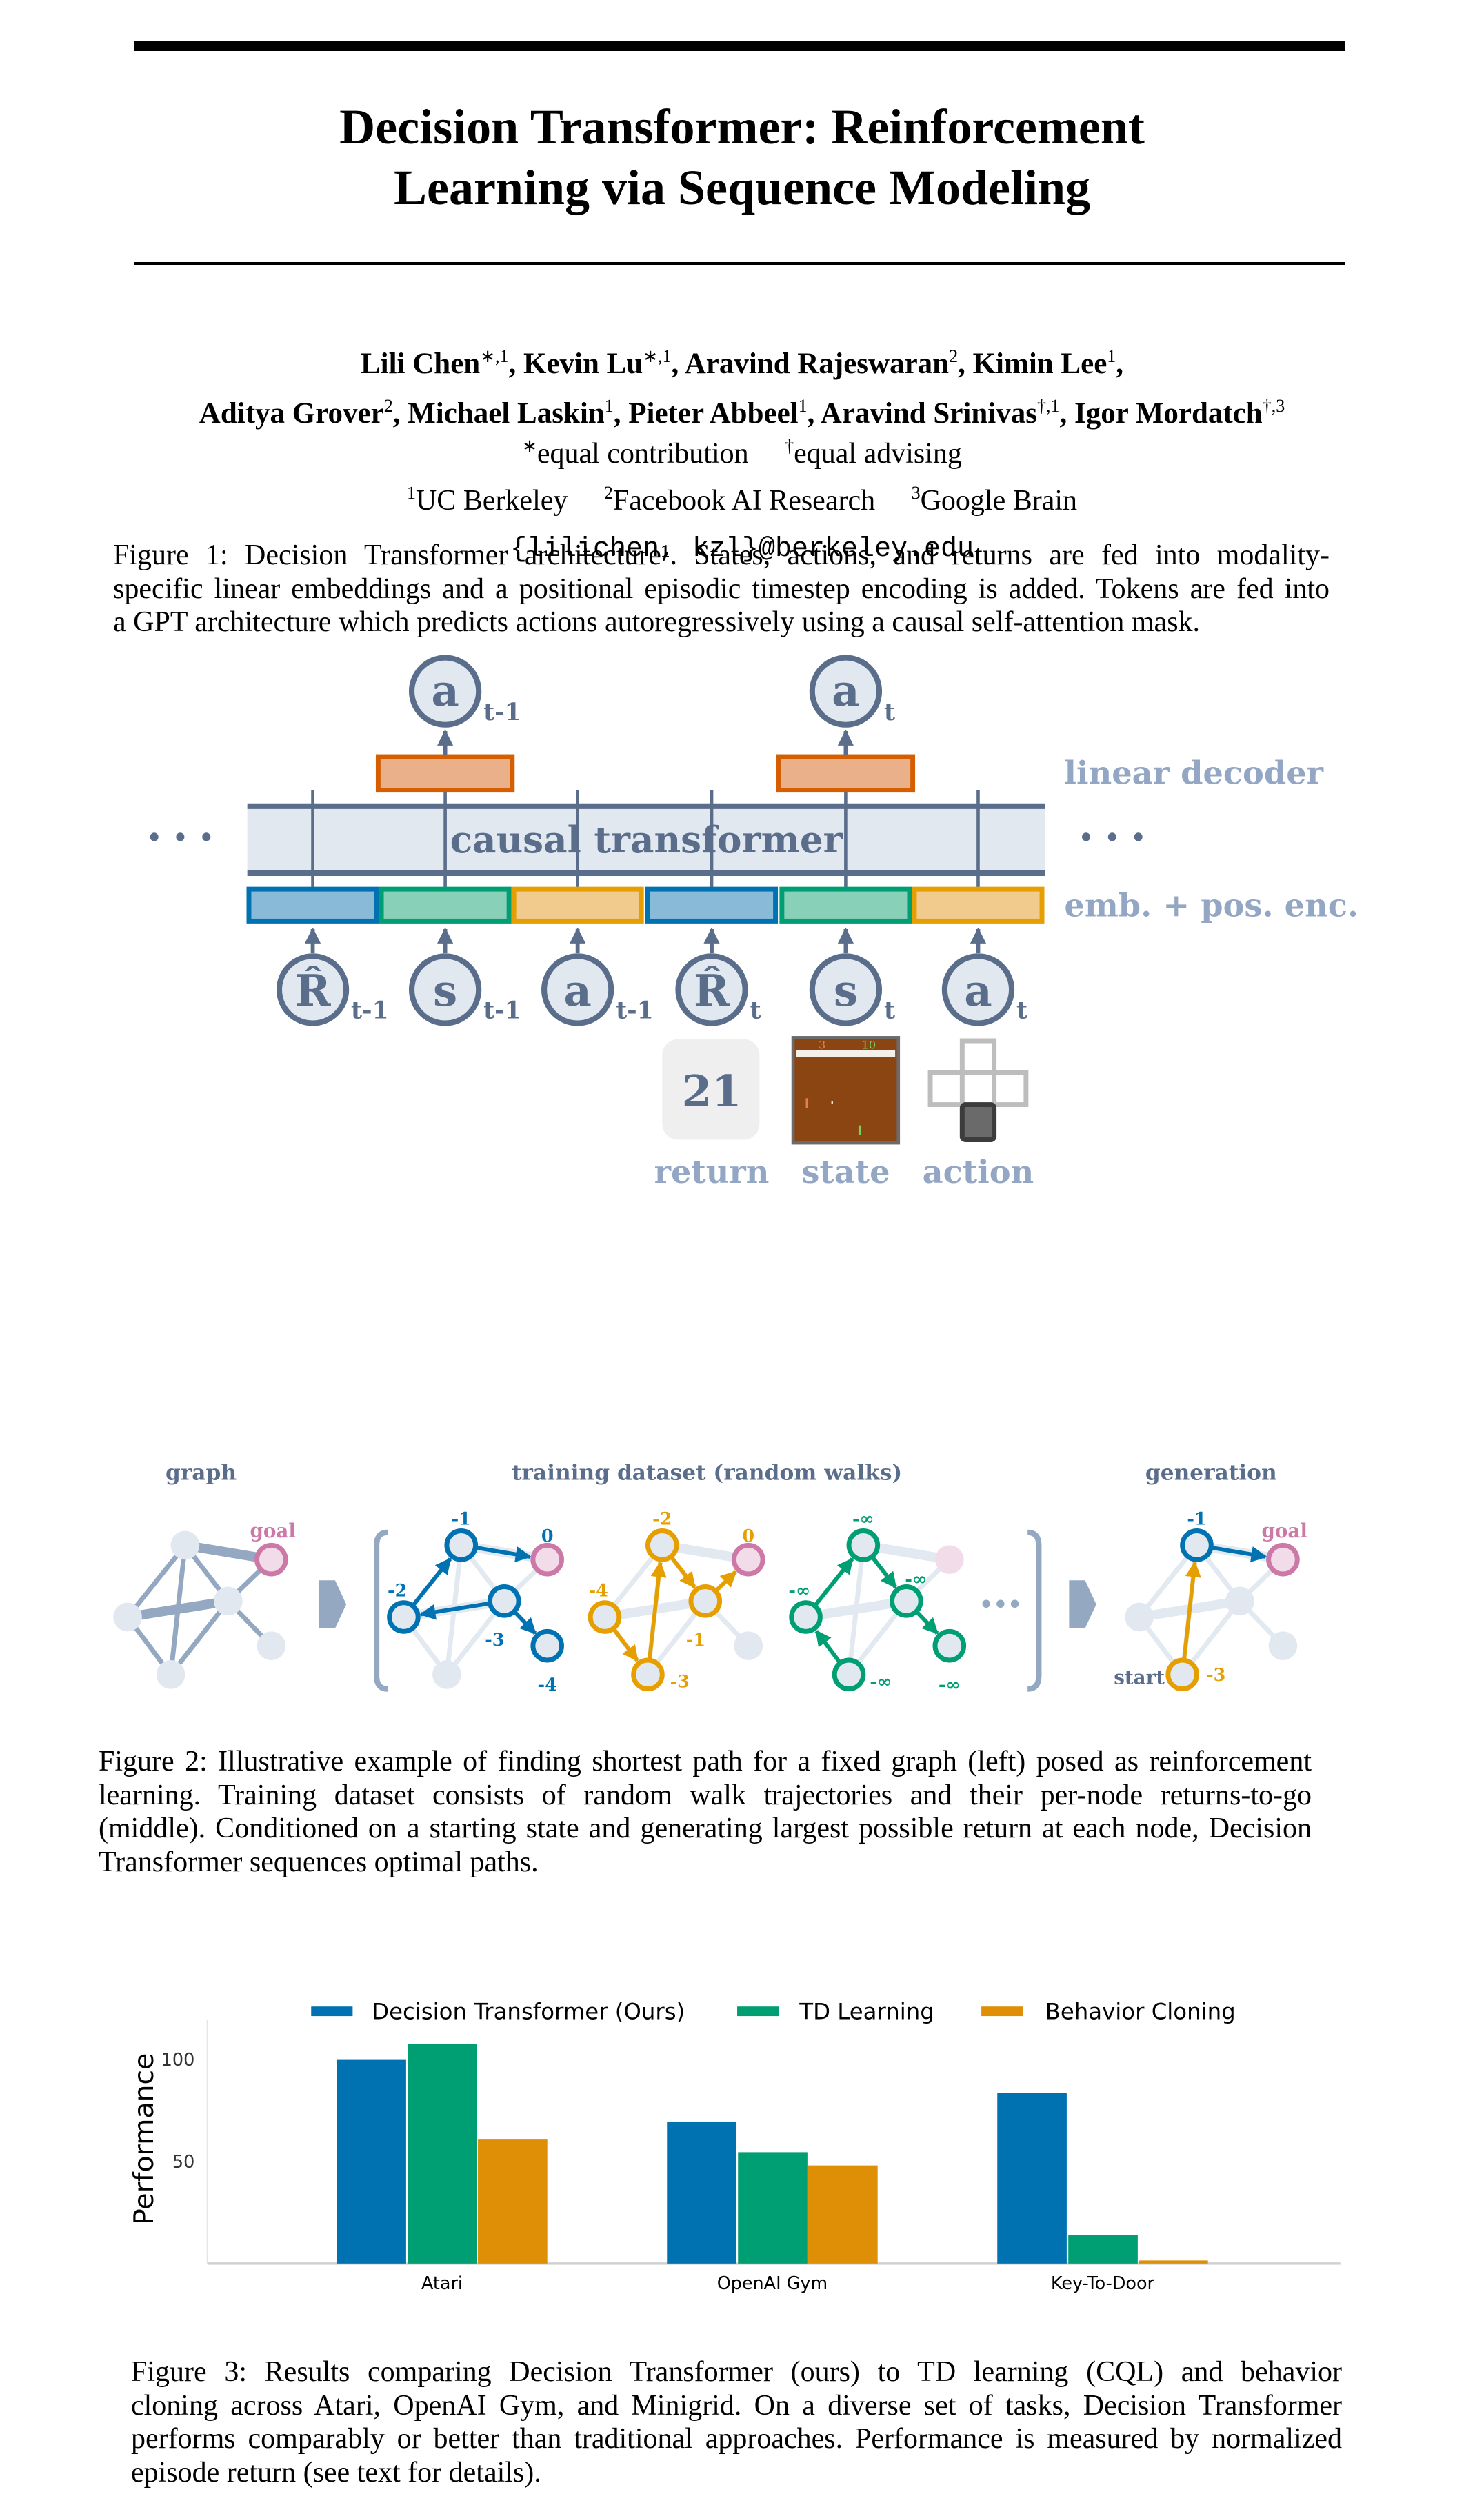 The height and width of the screenshot is (2503, 1484). What do you see at coordinates (1112, 838) in the screenshot?
I see `right-ellipsis: • • •` at bounding box center [1112, 838].